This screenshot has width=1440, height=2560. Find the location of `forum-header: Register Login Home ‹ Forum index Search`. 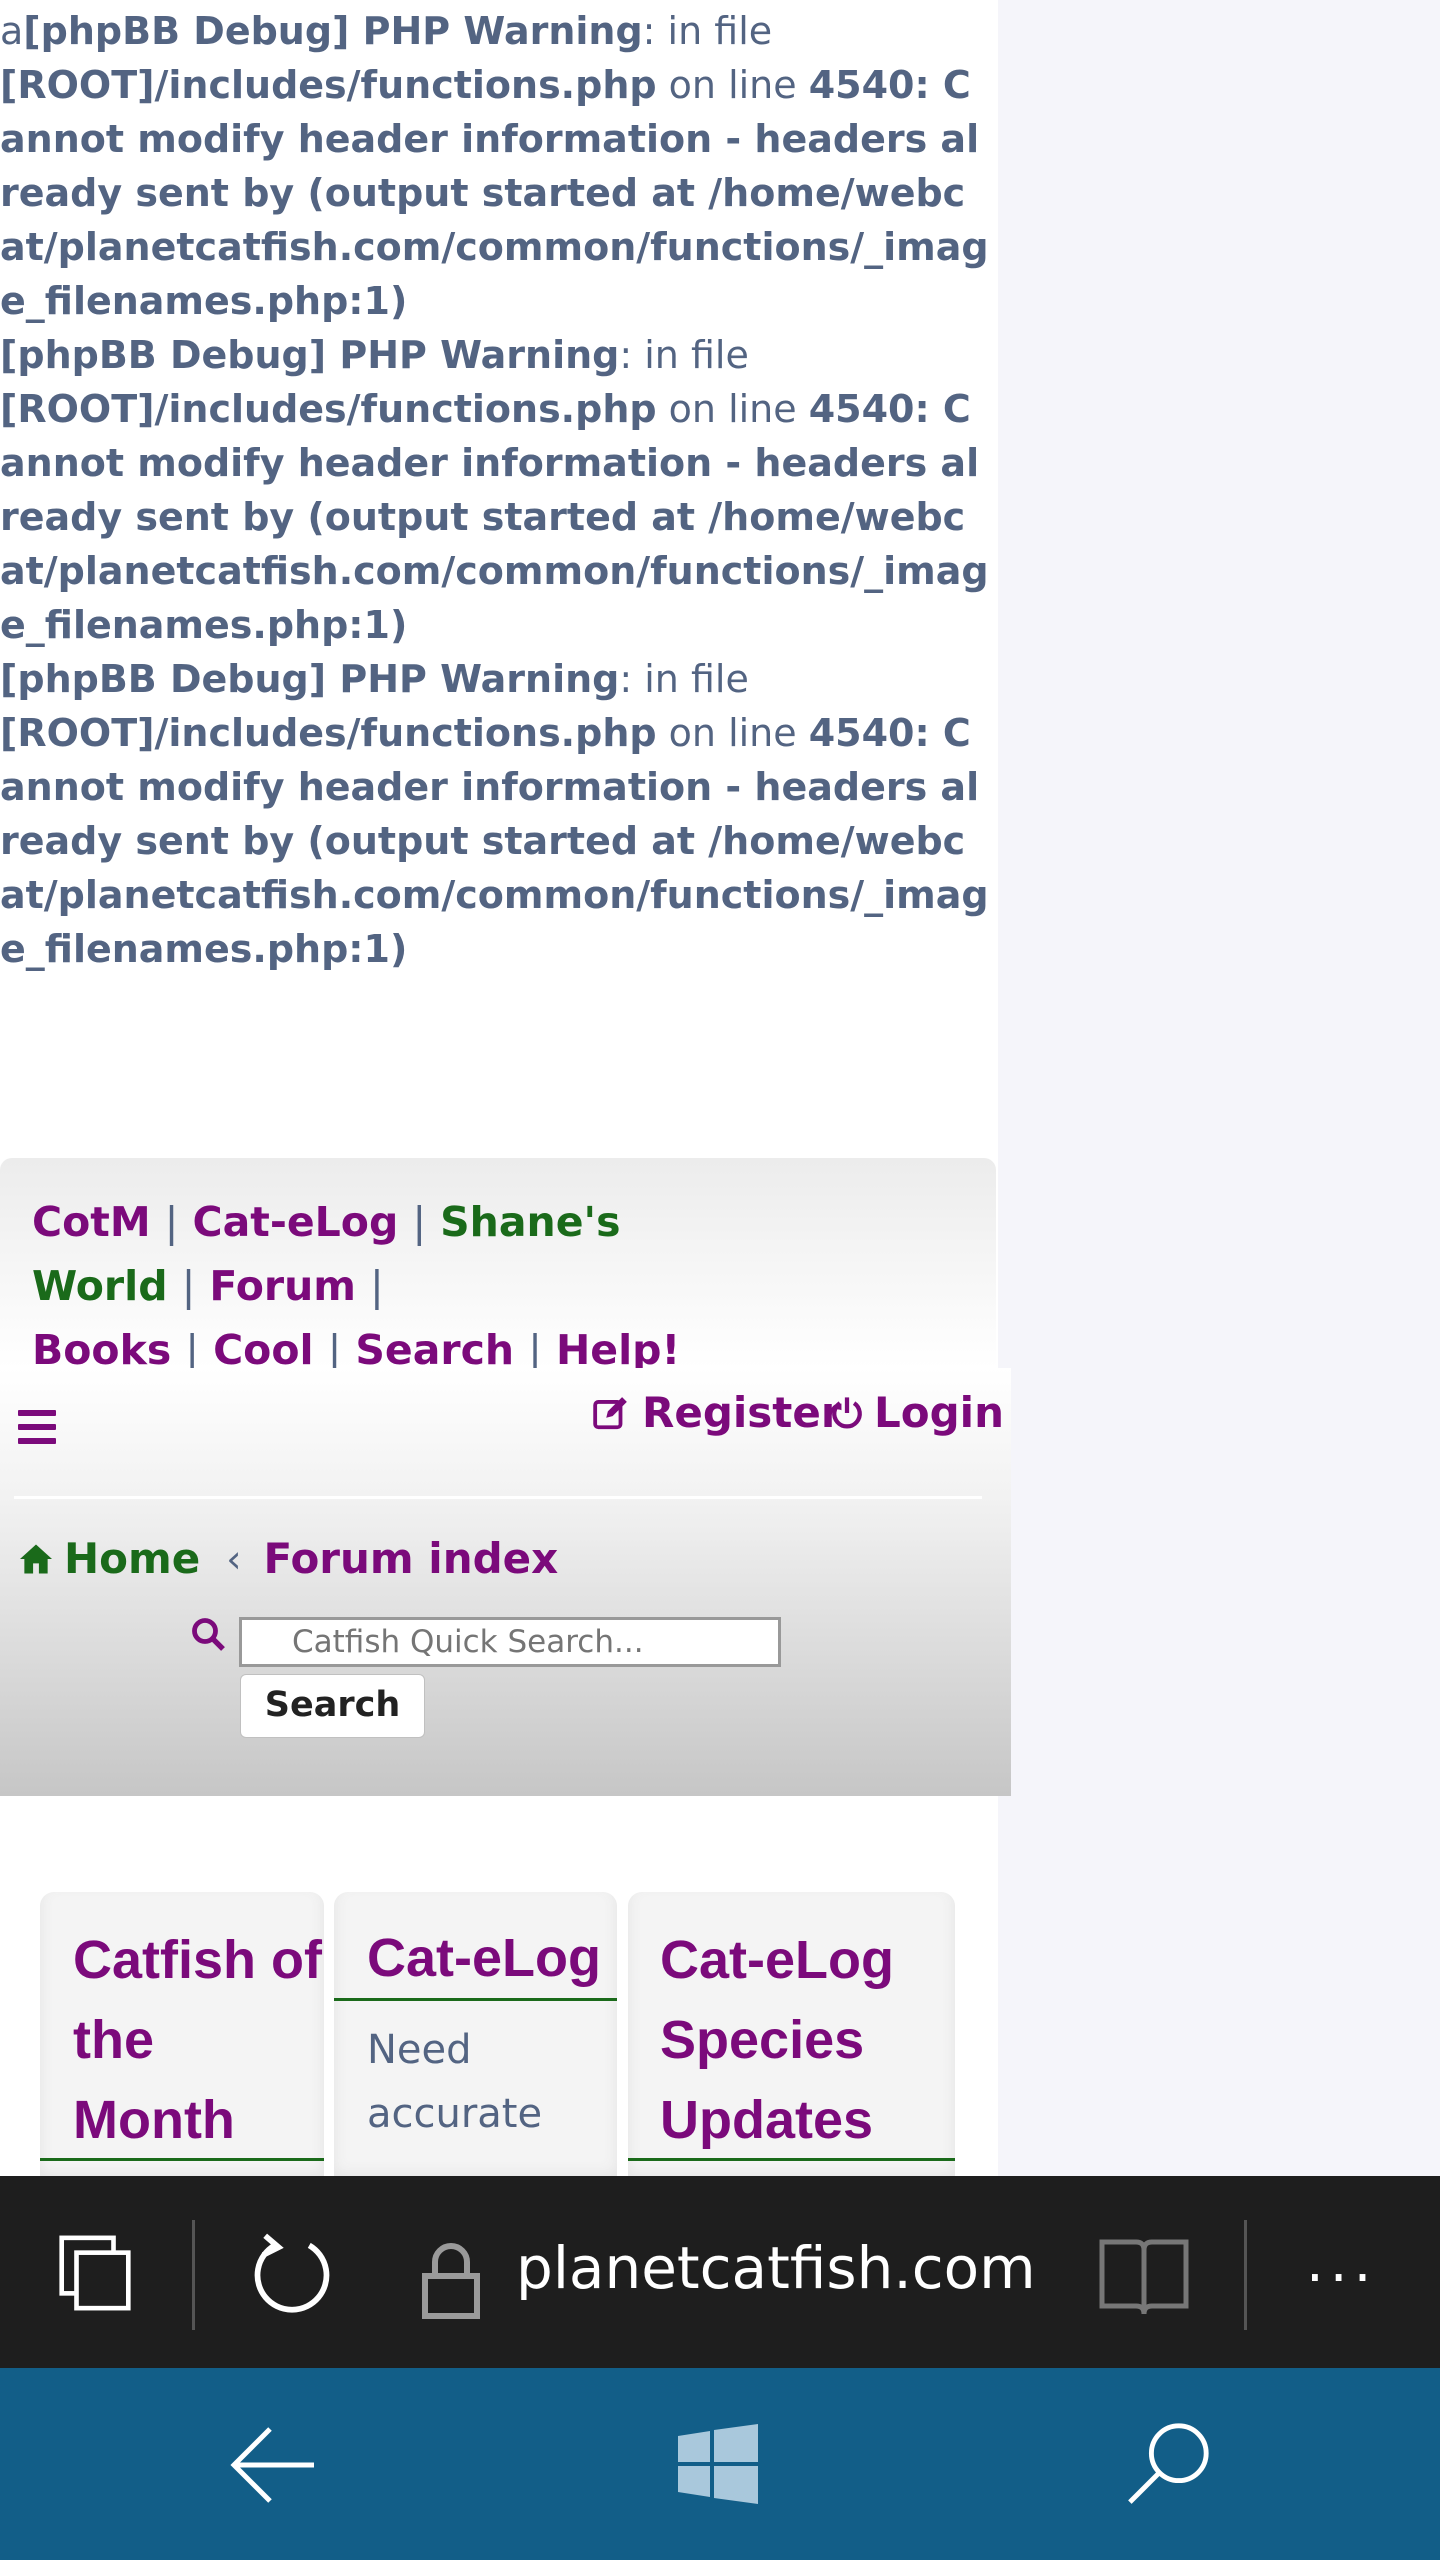

forum-header: Register Login Home ‹ Forum index Search is located at coordinates (505, 1582).